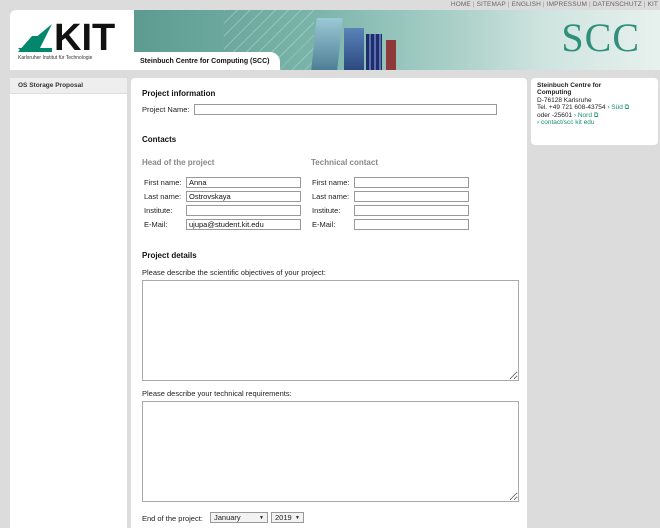 The image size is (660, 528). Describe the element at coordinates (586, 115) in the screenshot. I see `infobox-link-nord: › Nord ⧉` at that location.